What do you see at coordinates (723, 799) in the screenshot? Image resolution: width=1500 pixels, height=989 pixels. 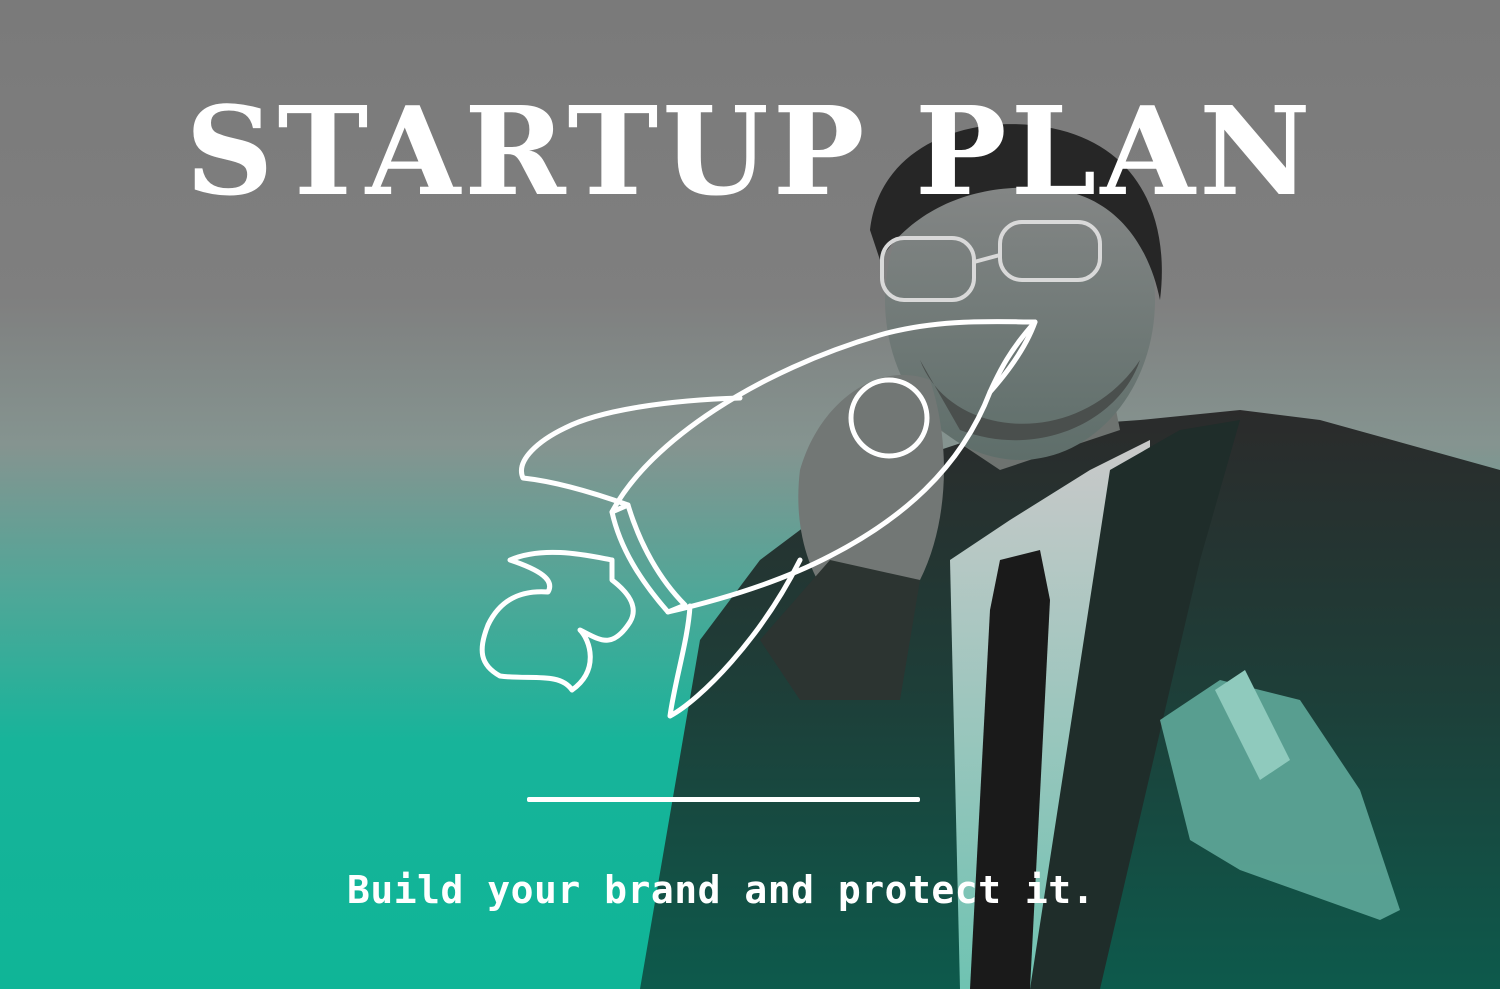 I see `divider-line` at bounding box center [723, 799].